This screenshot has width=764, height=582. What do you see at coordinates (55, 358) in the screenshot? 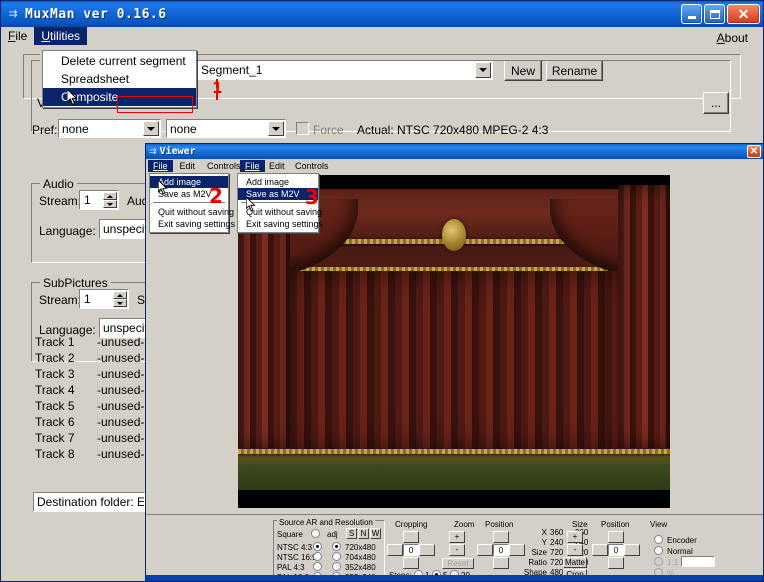
I see `track-name: Track 2` at bounding box center [55, 358].